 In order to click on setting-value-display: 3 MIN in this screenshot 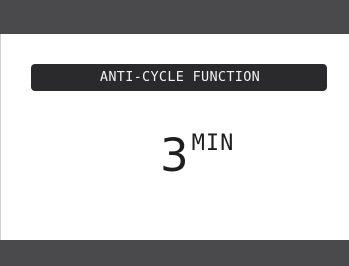, I will do `click(197, 155)`.